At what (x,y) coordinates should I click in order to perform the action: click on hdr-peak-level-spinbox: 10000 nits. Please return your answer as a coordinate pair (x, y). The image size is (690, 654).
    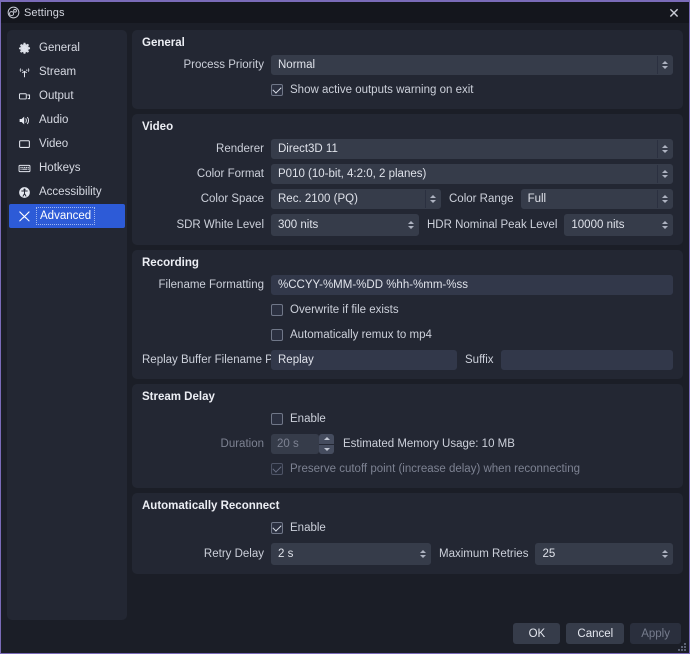
    Looking at the image, I should click on (618, 225).